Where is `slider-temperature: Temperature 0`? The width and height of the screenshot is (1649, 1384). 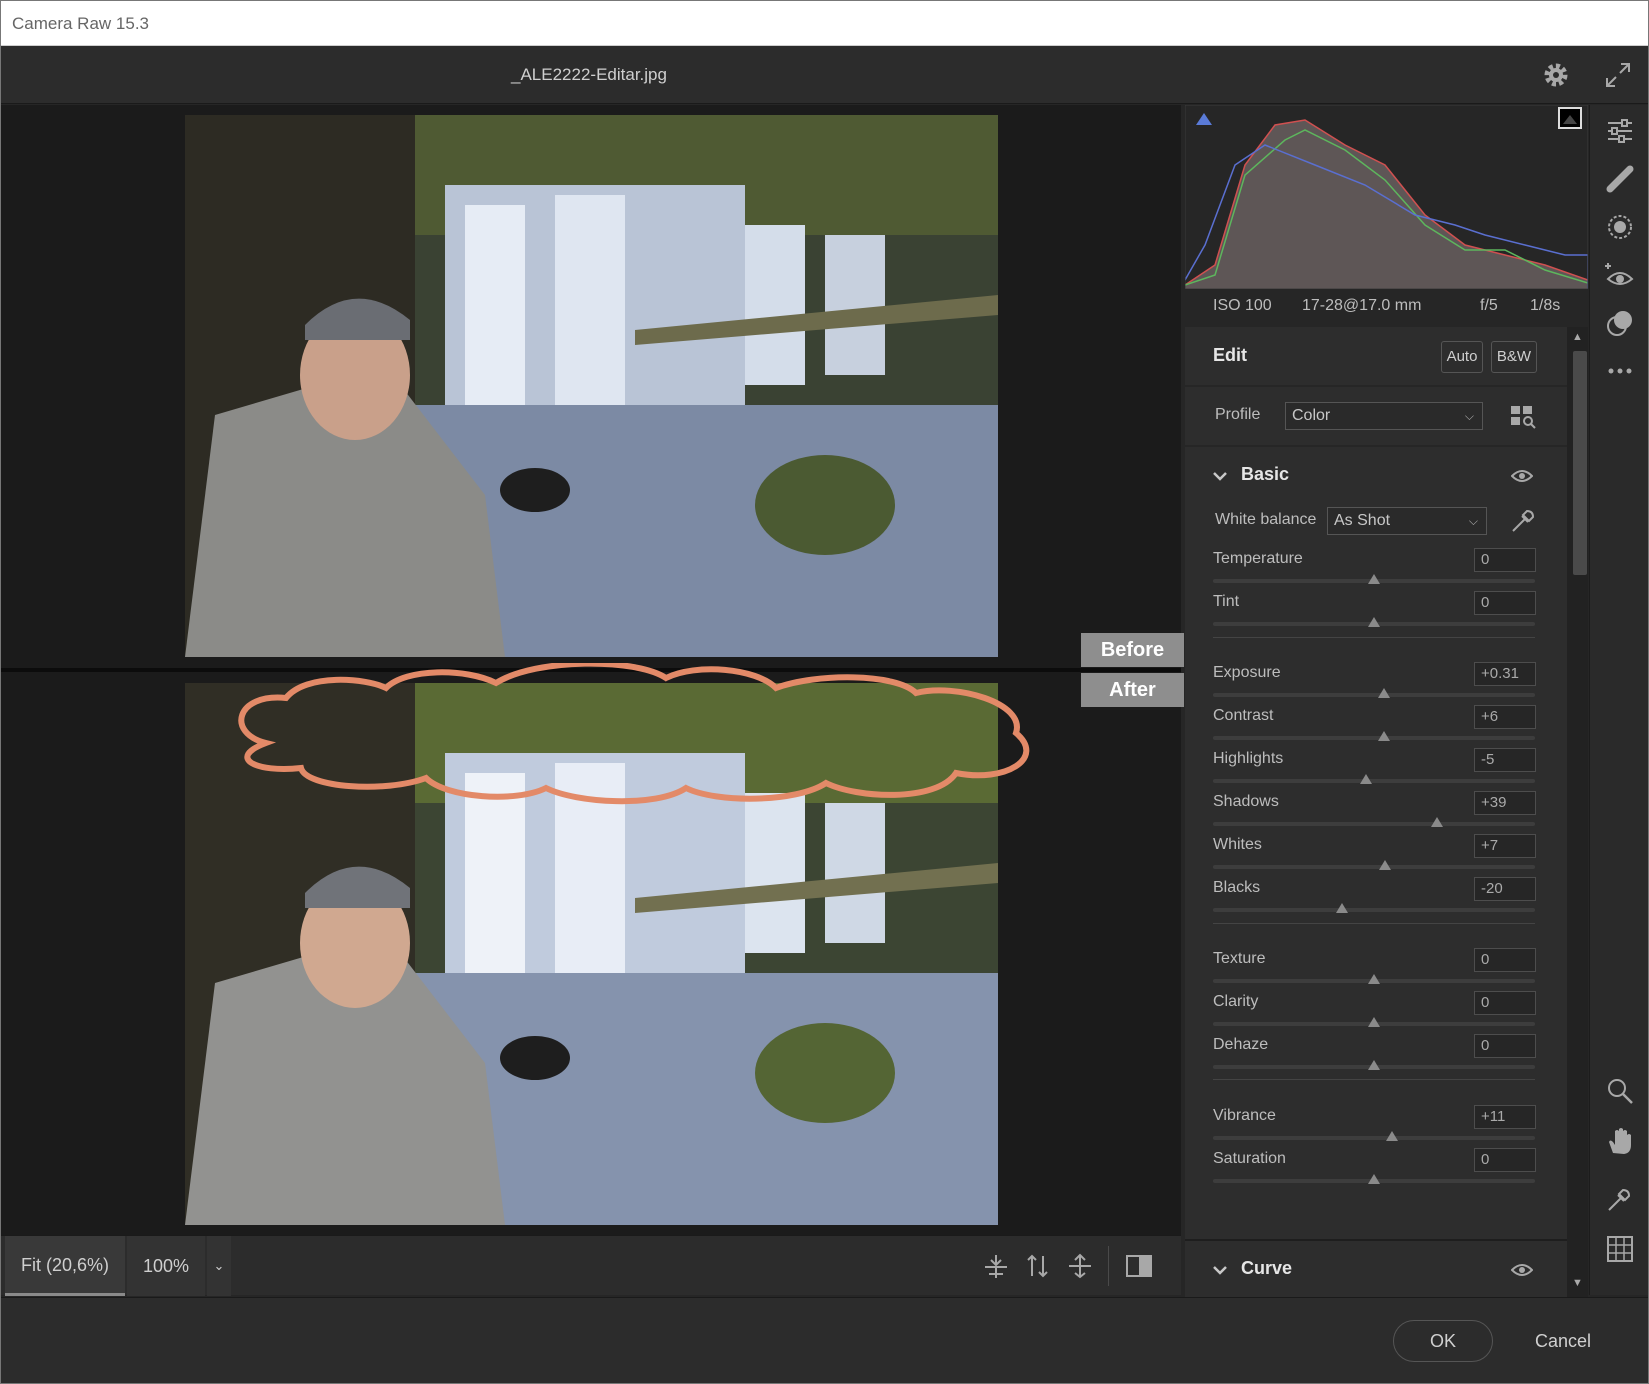 slider-temperature: Temperature 0 is located at coordinates (1376, 570).